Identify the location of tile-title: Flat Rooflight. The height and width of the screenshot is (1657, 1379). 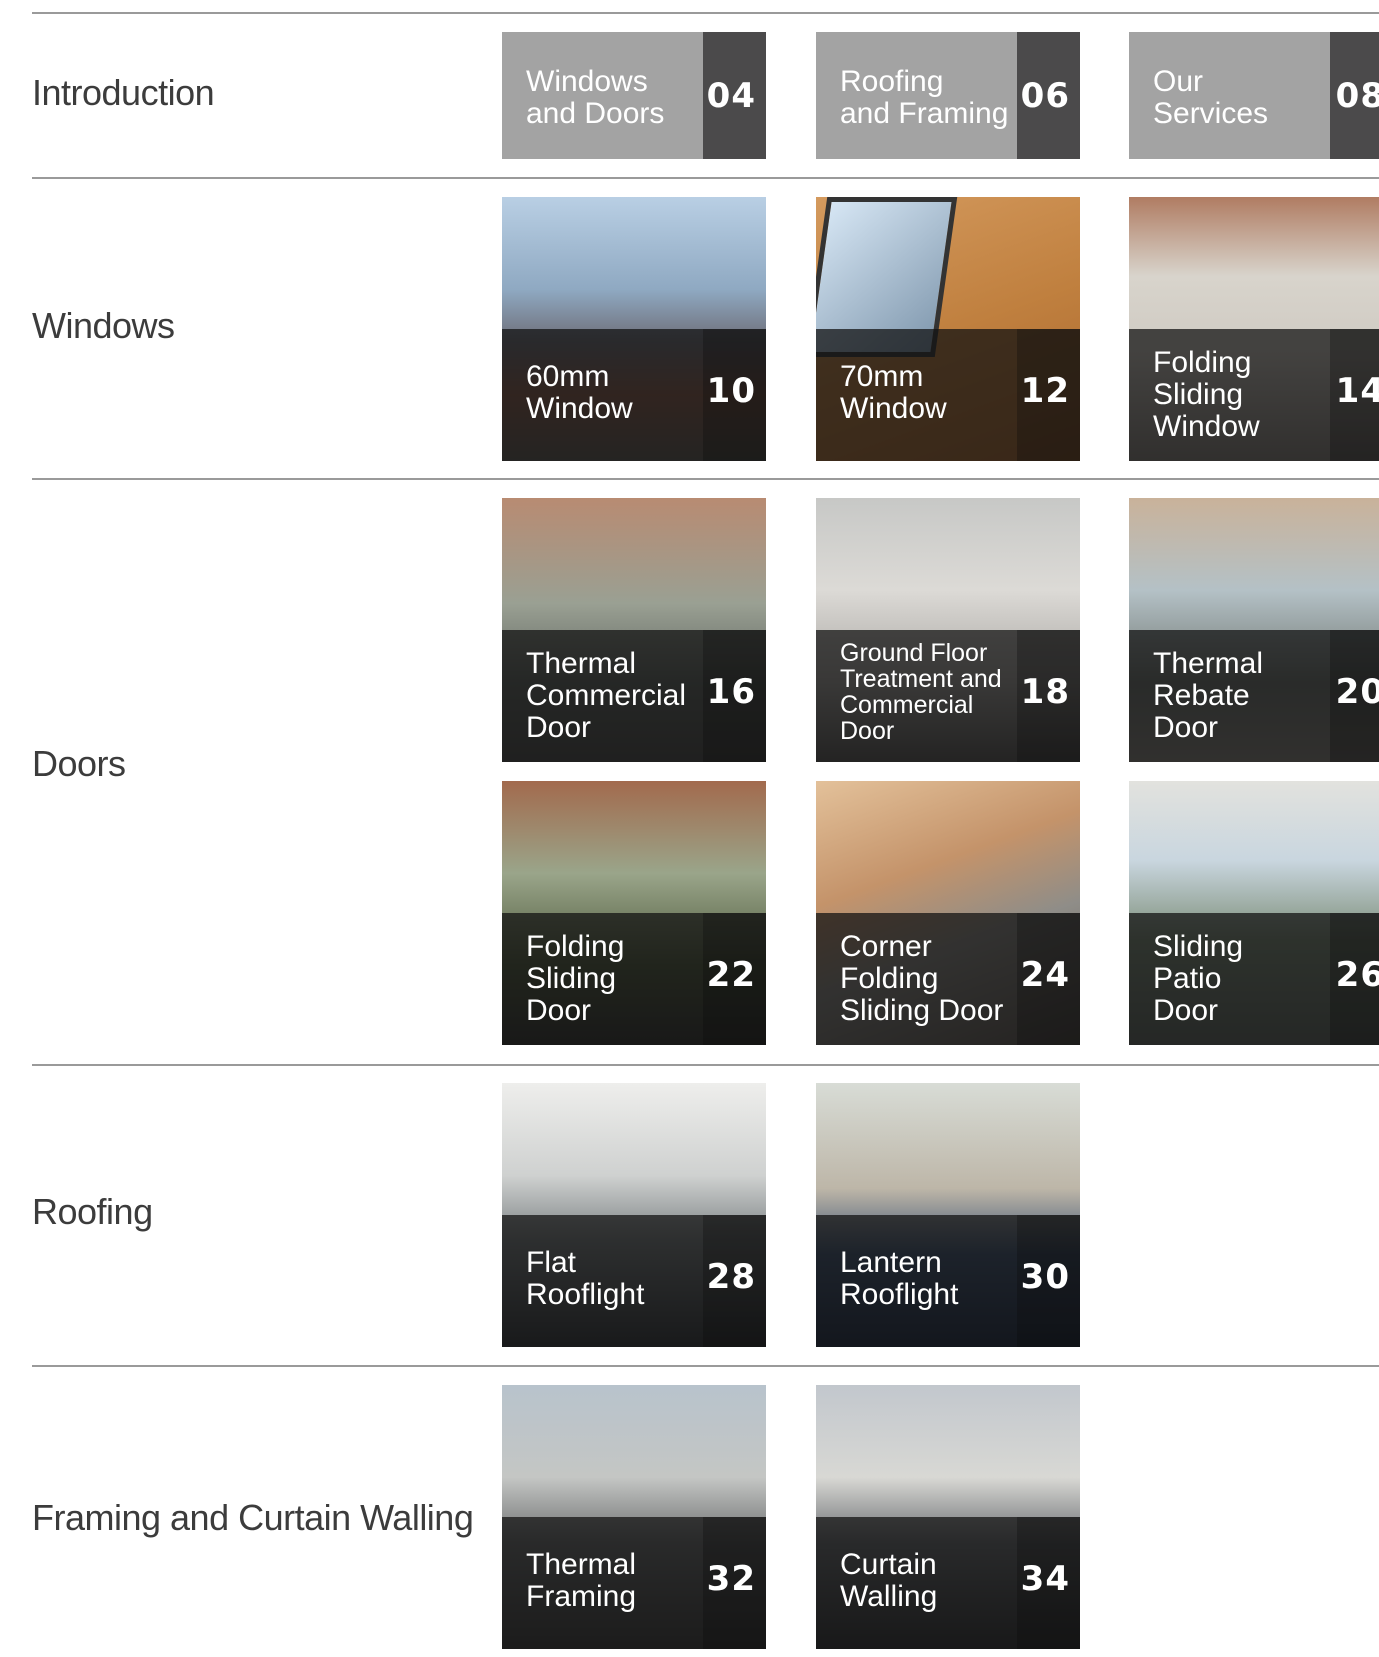
(585, 1278).